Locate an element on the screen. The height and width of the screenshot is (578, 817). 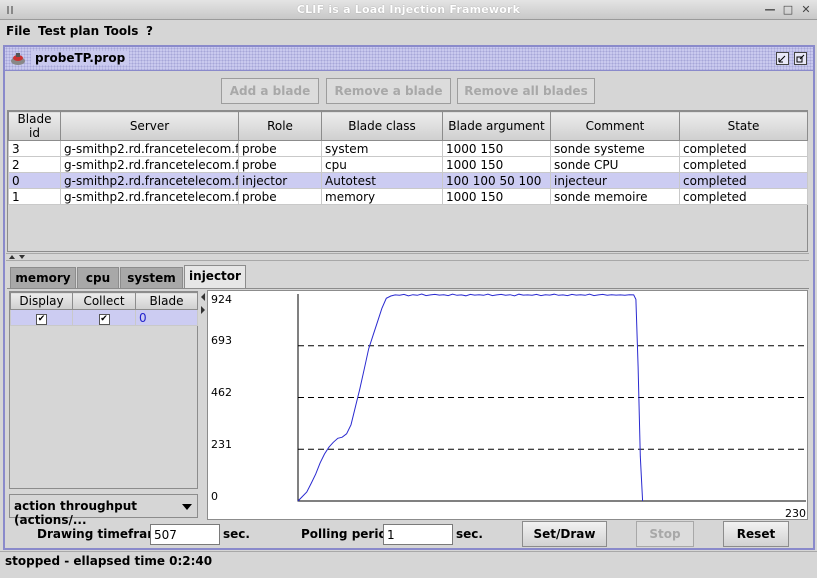
column-header-display: Display is located at coordinates (41, 301).